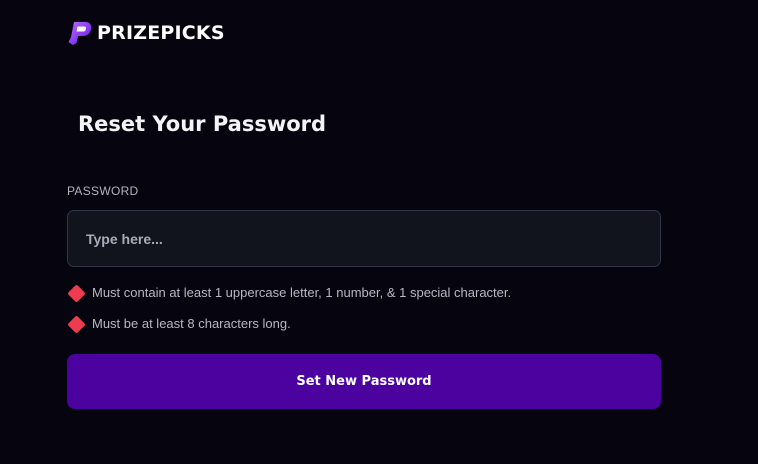  What do you see at coordinates (364, 381) in the screenshot?
I see `set-new-password-button: Set New Password` at bounding box center [364, 381].